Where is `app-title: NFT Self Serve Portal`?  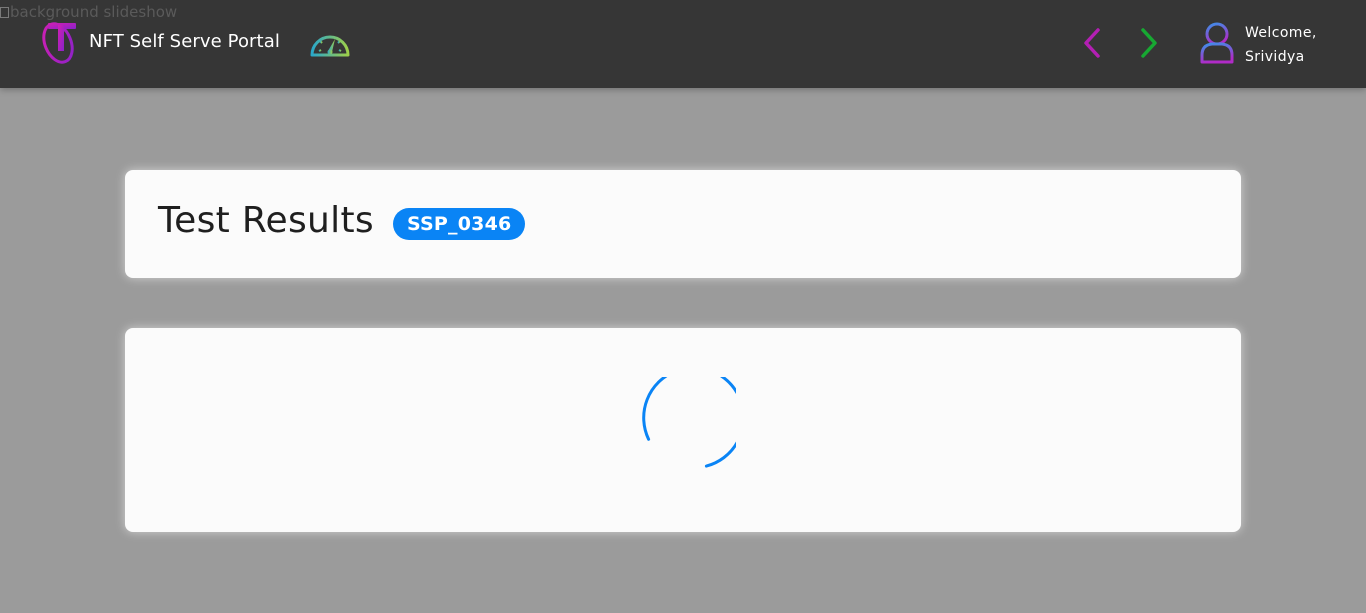
app-title: NFT Self Serve Portal is located at coordinates (184, 41).